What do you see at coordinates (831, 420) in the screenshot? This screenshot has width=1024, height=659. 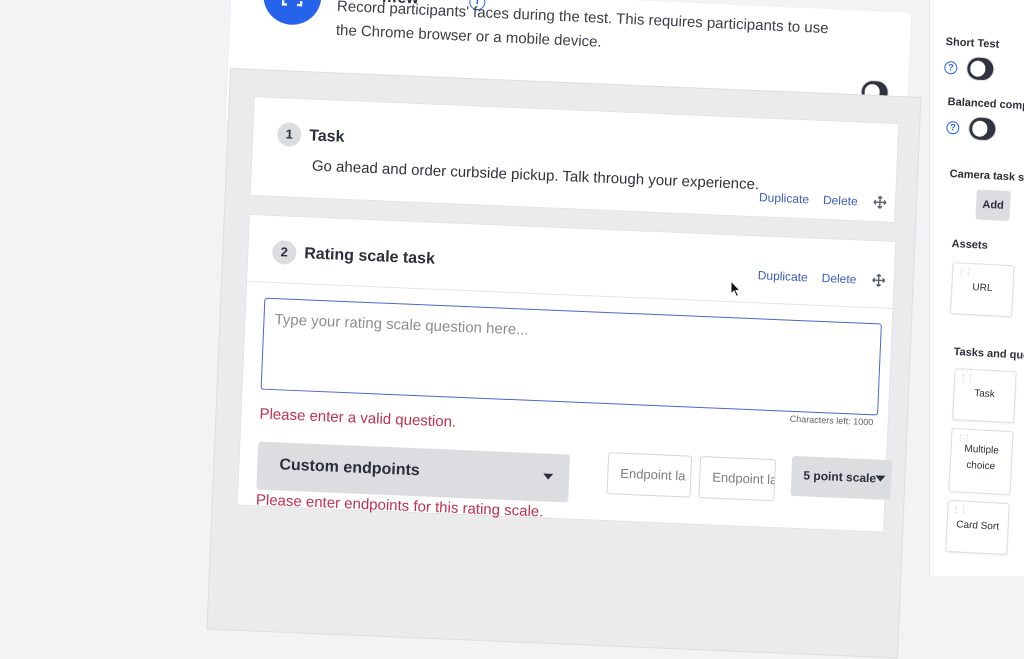 I see `characters-left: Characters left: 1000` at bounding box center [831, 420].